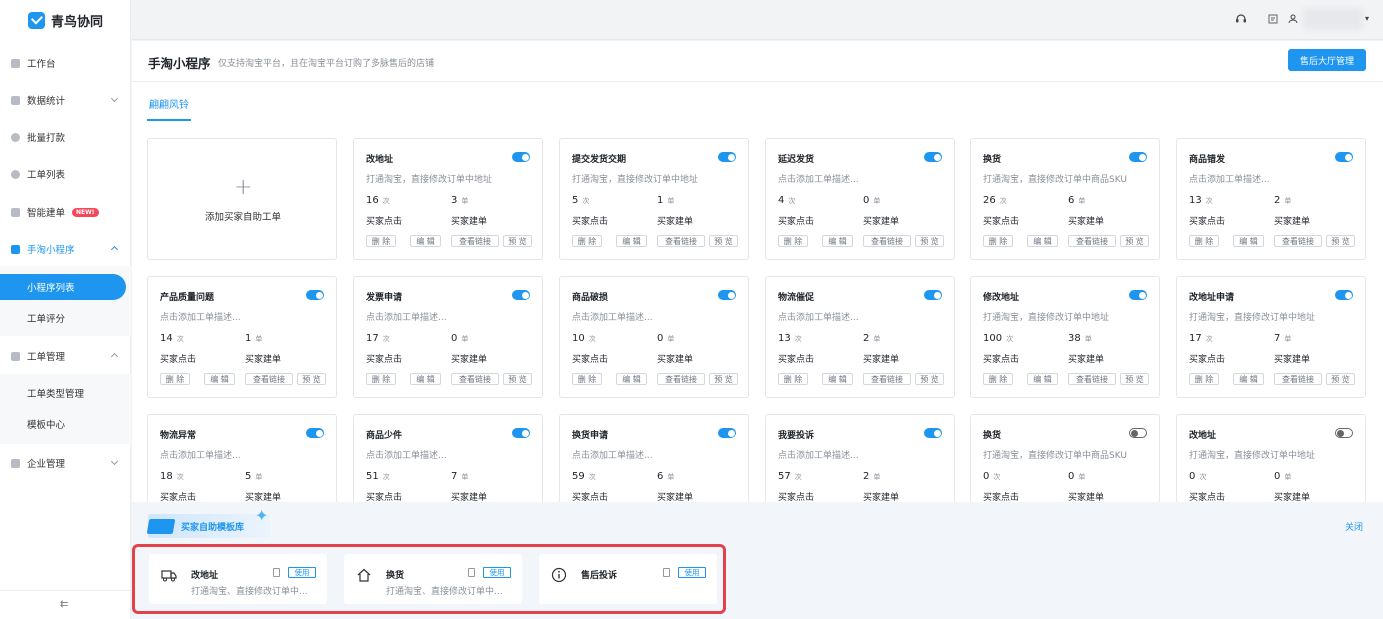 This screenshot has height=619, width=1383. Describe the element at coordinates (1333, 19) in the screenshot. I see `user-name-redacted` at that location.